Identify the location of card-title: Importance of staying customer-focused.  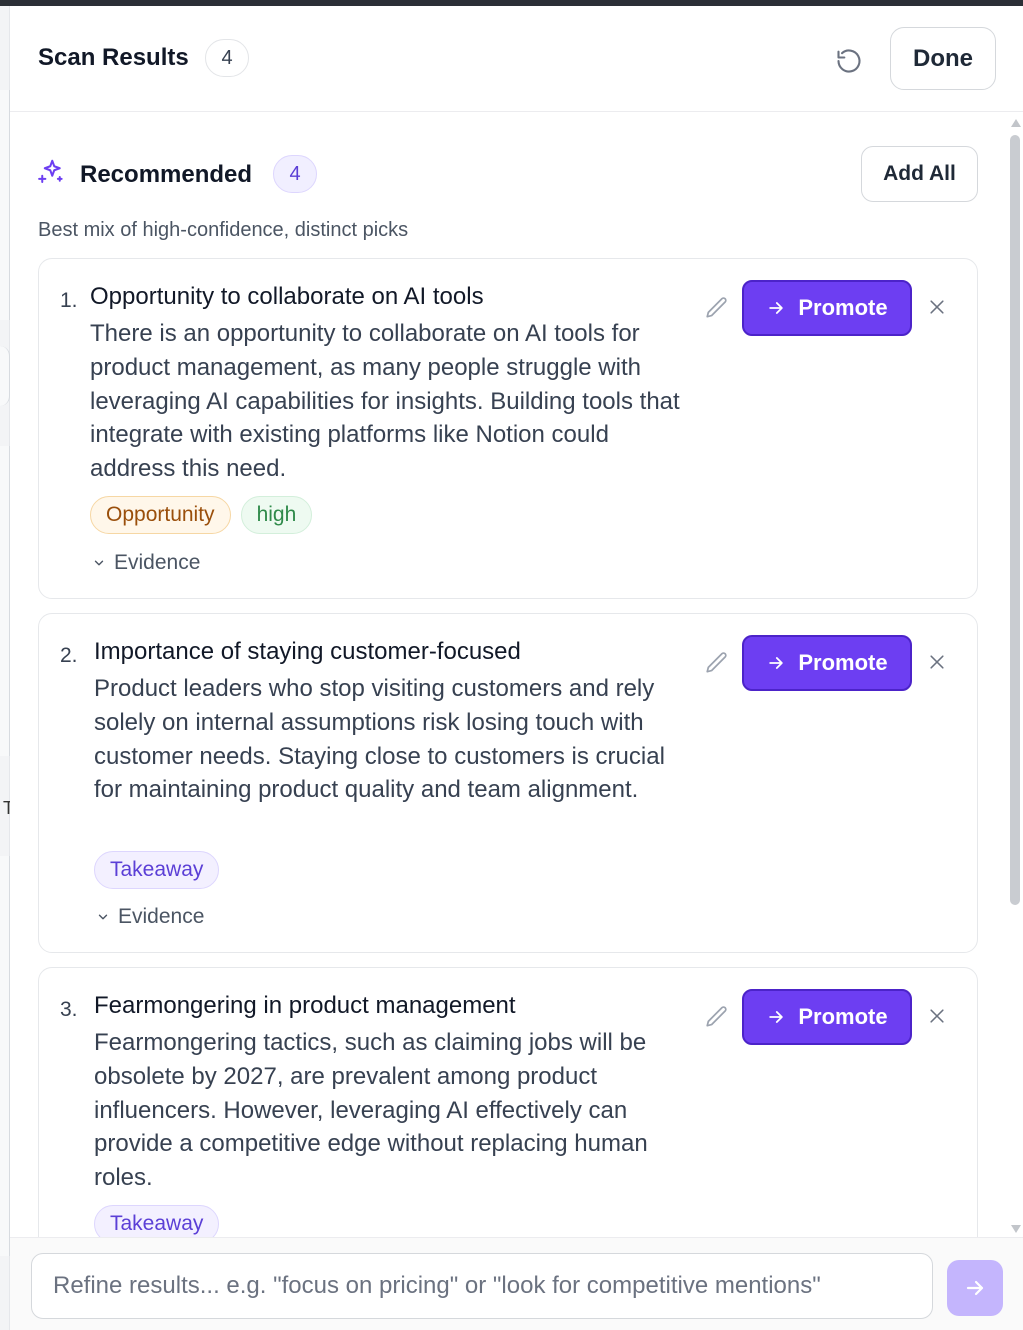
(307, 651).